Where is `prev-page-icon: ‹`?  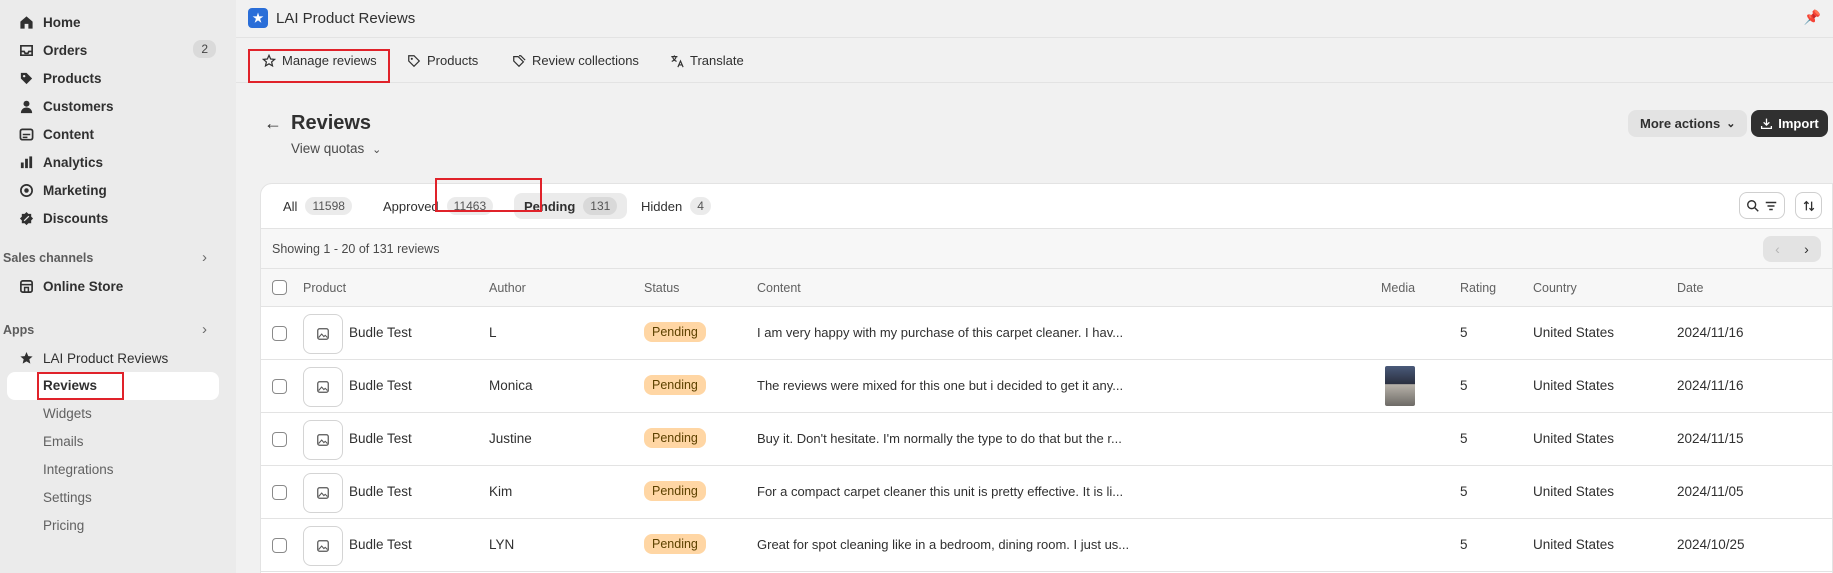 prev-page-icon: ‹ is located at coordinates (1777, 249).